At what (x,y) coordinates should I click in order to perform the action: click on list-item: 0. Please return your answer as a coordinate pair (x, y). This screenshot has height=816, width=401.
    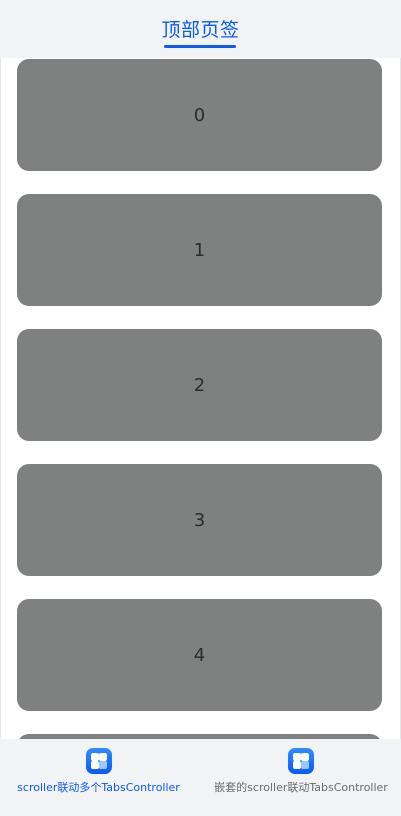
    Looking at the image, I should click on (199, 115).